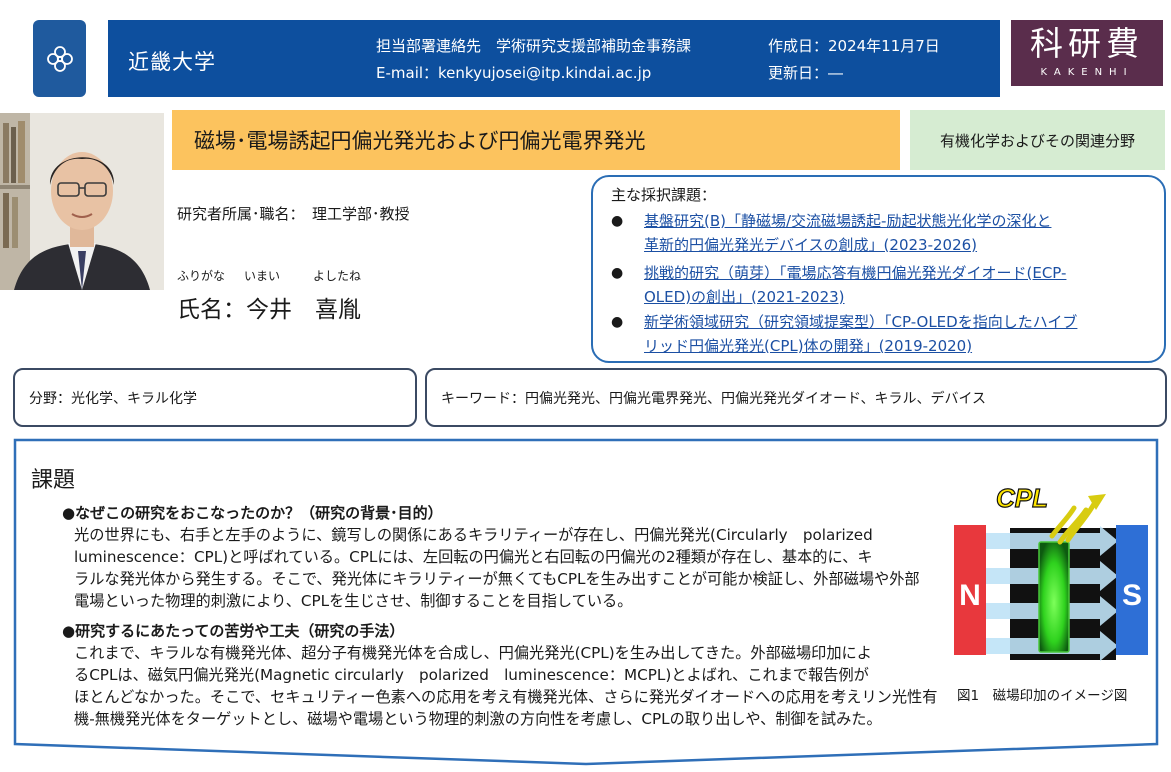 This screenshot has width=1171, height=772. Describe the element at coordinates (534, 46) in the screenshot. I see `contact-dept: 担当部署連絡先 学術研究支援部補助金事務課` at that location.